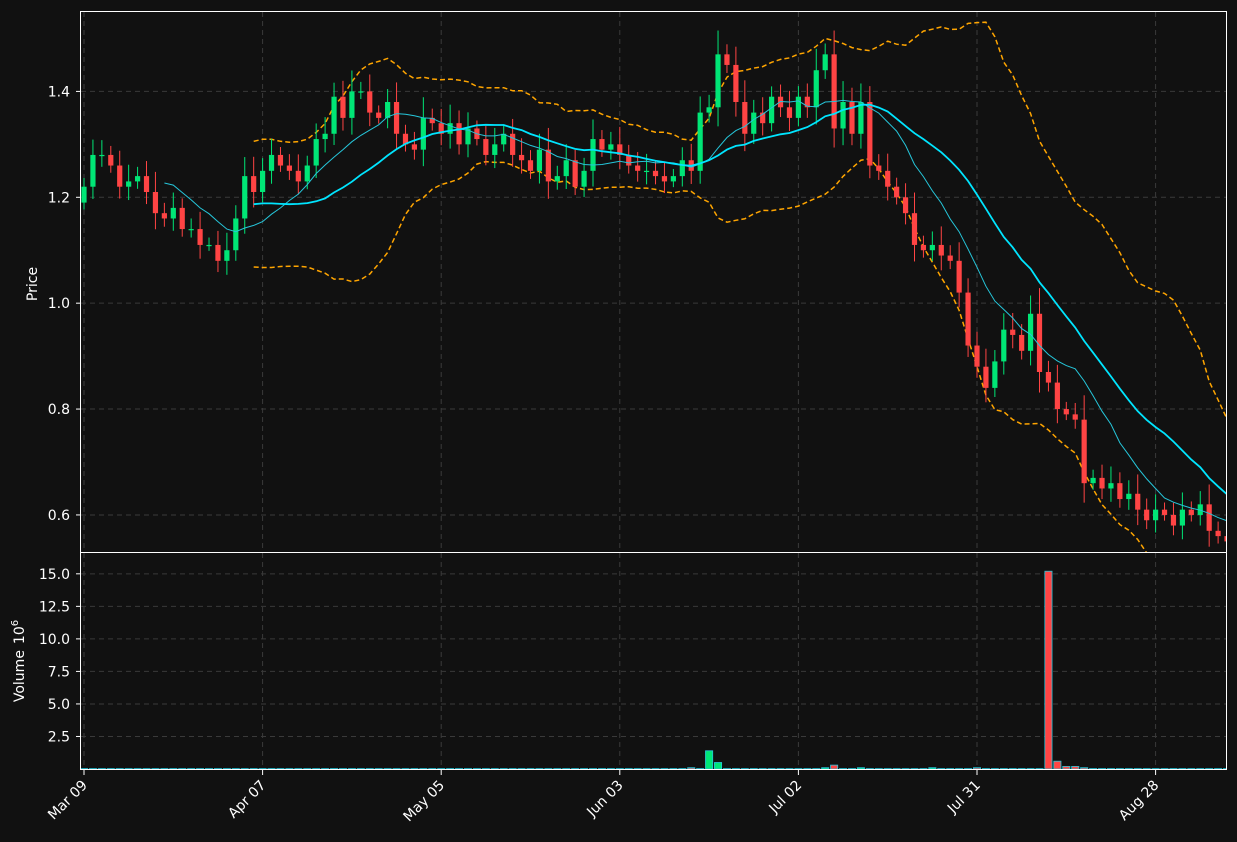  Describe the element at coordinates (15, 623) in the screenshot. I see `volume-axis-multiplier-exp: 6` at that location.